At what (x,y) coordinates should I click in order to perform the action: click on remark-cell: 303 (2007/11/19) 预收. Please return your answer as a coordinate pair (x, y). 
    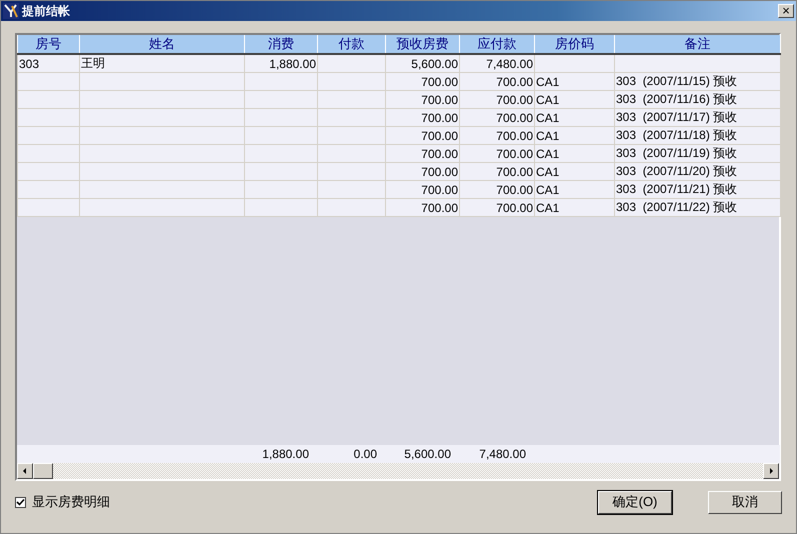
    Looking at the image, I should click on (697, 153).